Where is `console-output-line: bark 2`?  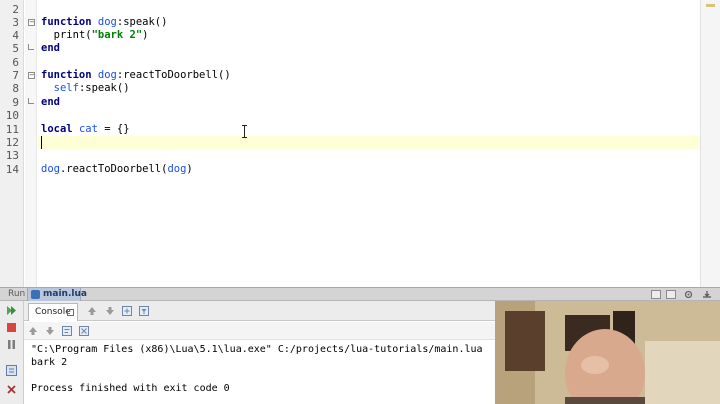 console-output-line: bark 2 is located at coordinates (49, 362).